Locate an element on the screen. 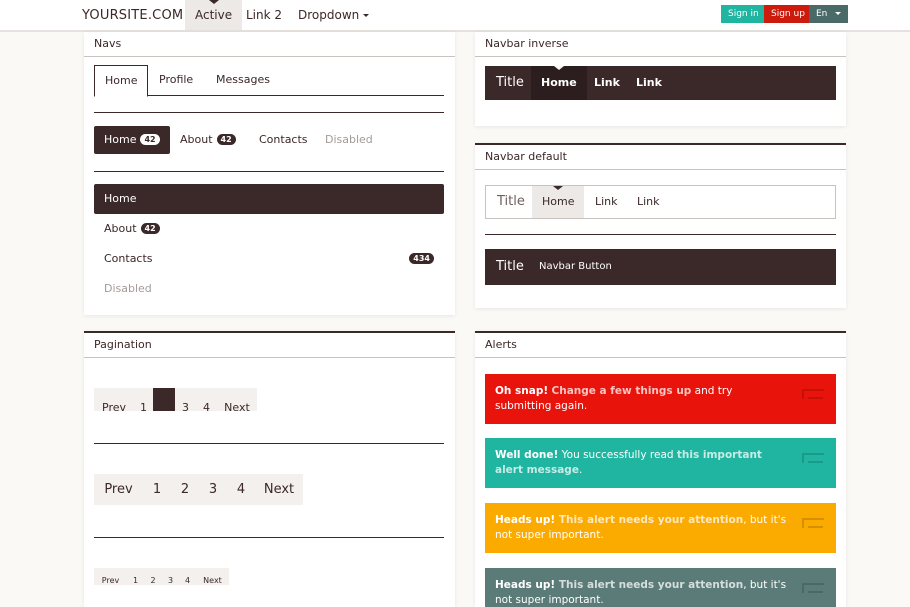 Image resolution: width=910 pixels, height=607 pixels. pill-home: Home 42 is located at coordinates (132, 140).